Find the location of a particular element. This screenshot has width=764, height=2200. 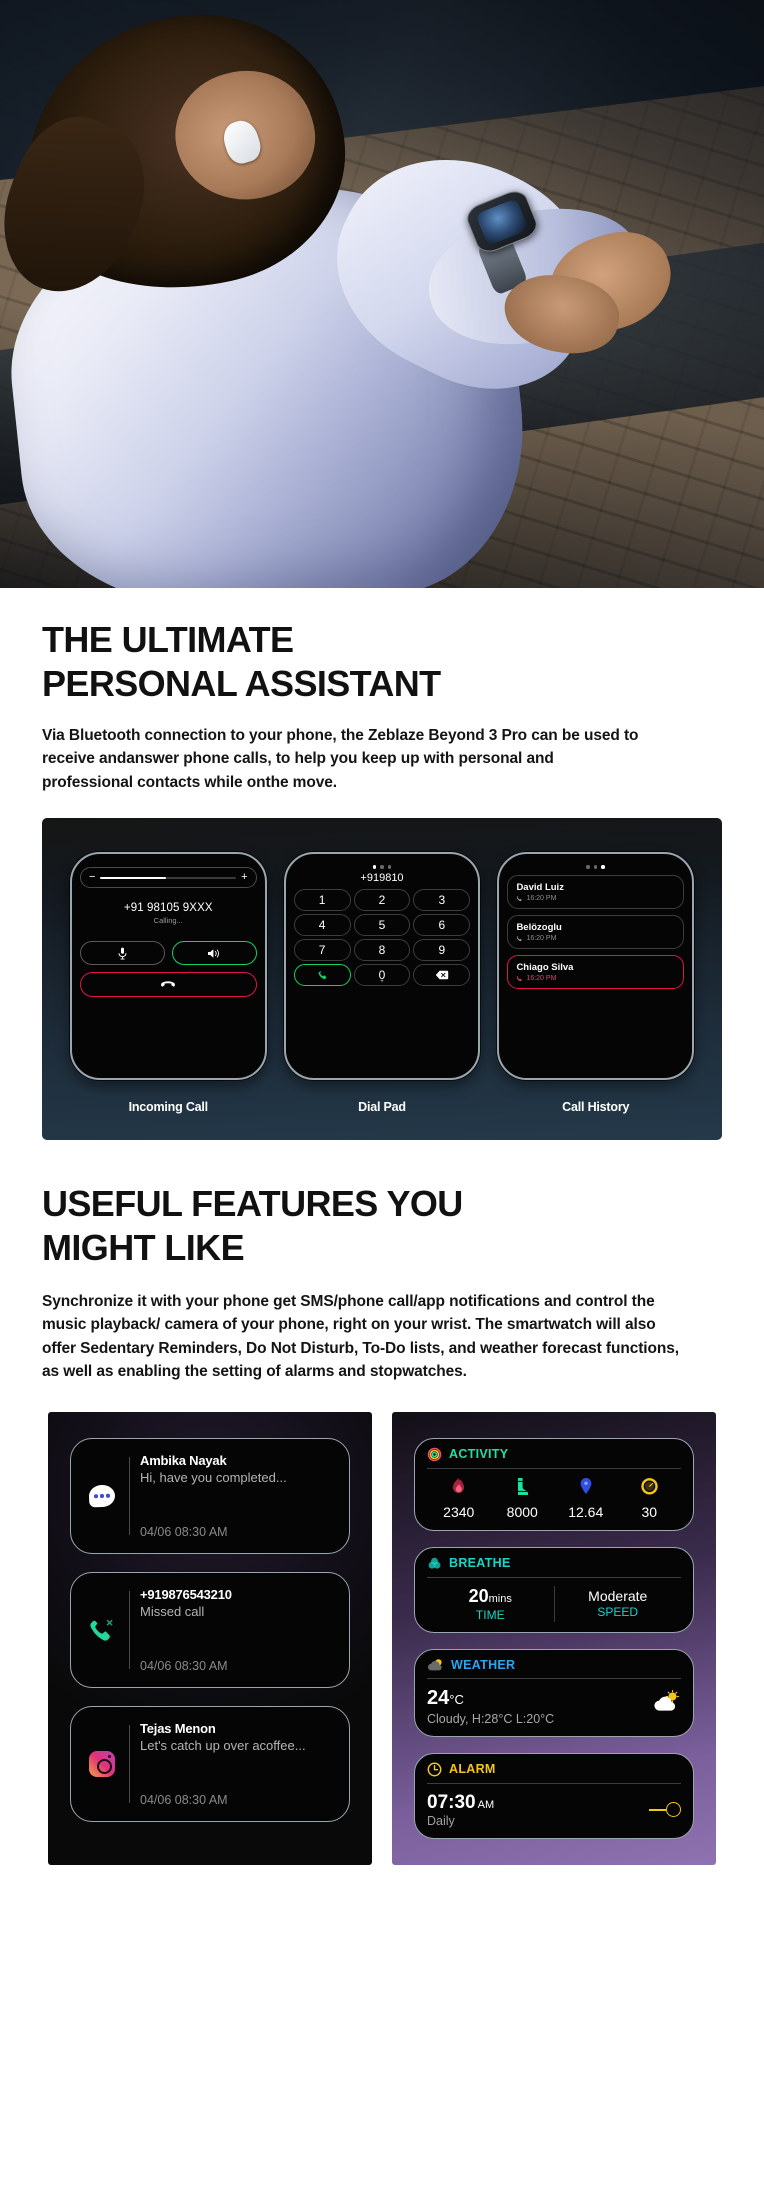

alarm-time-value: 07:30 is located at coordinates (451, 1802).